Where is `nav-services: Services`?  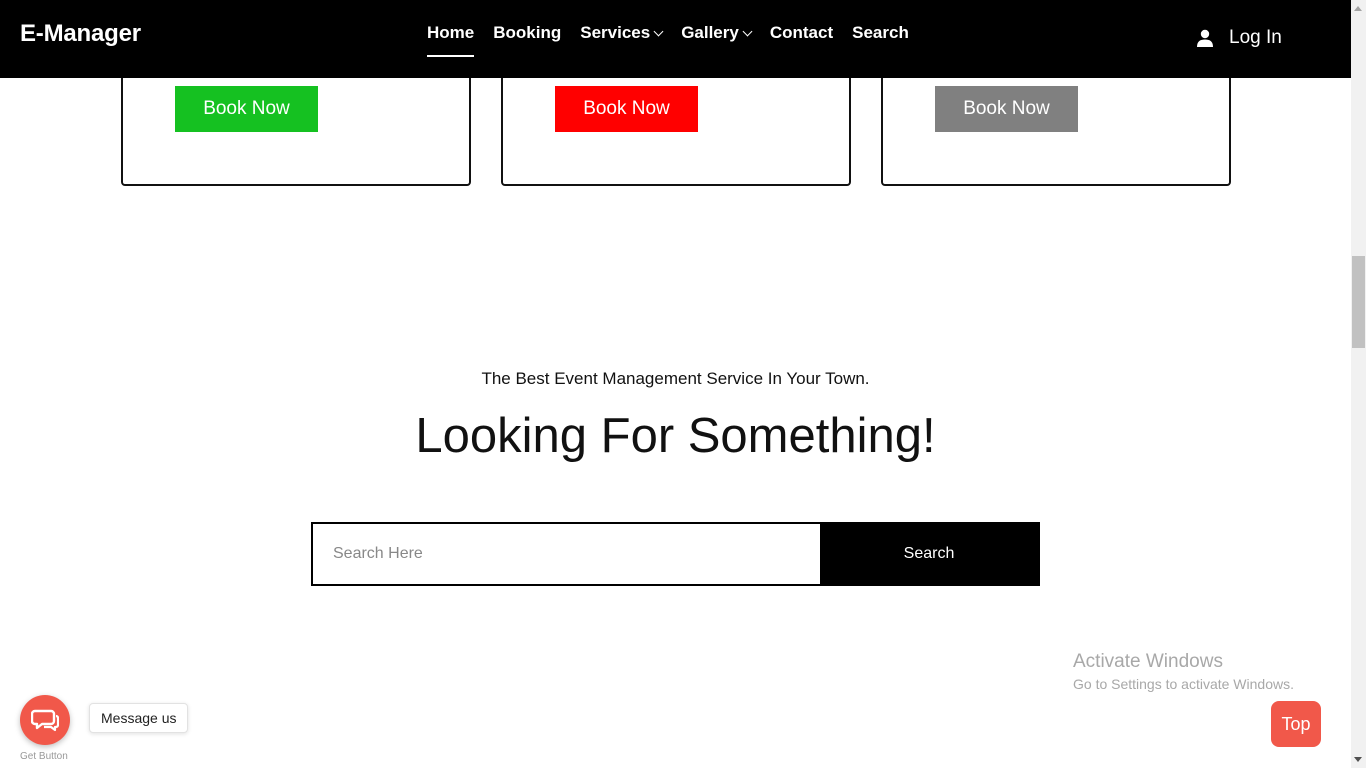 nav-services: Services is located at coordinates (622, 33).